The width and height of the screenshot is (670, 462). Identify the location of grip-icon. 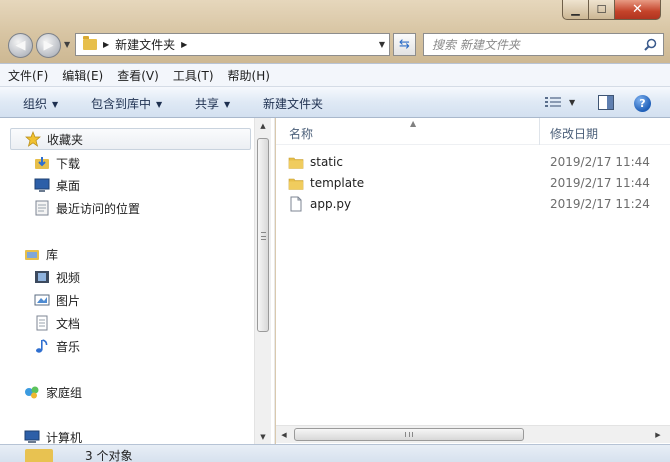
(409, 434).